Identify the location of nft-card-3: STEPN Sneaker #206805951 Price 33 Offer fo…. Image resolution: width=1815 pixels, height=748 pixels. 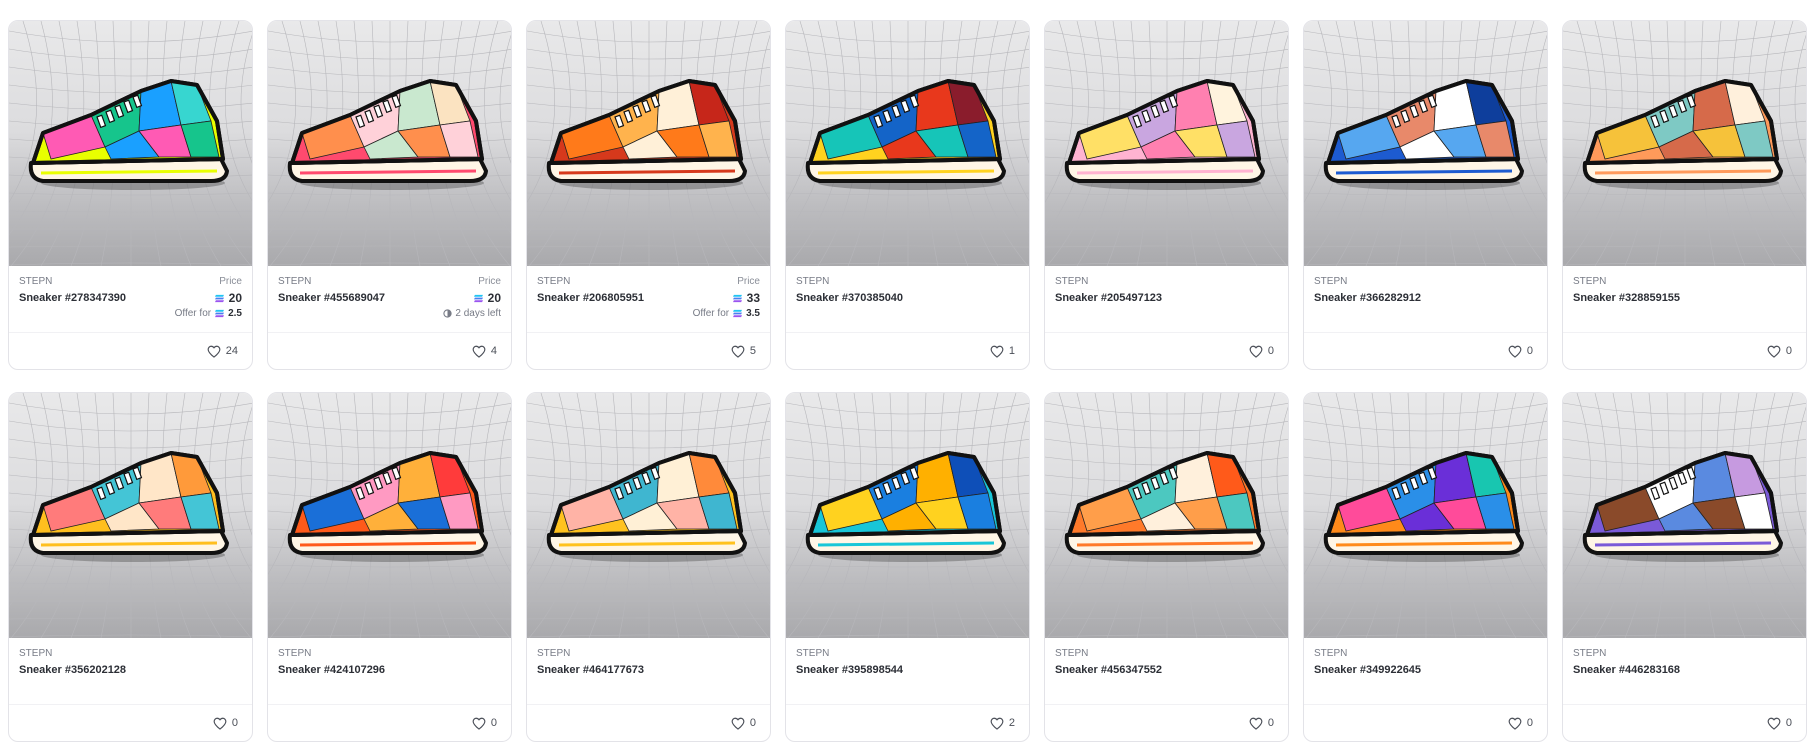
(648, 195).